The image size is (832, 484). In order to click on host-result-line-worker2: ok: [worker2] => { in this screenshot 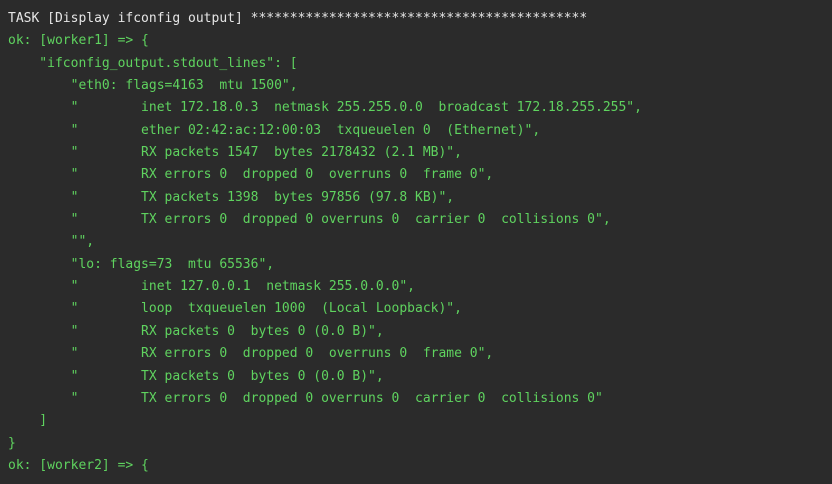, I will do `click(78, 465)`.